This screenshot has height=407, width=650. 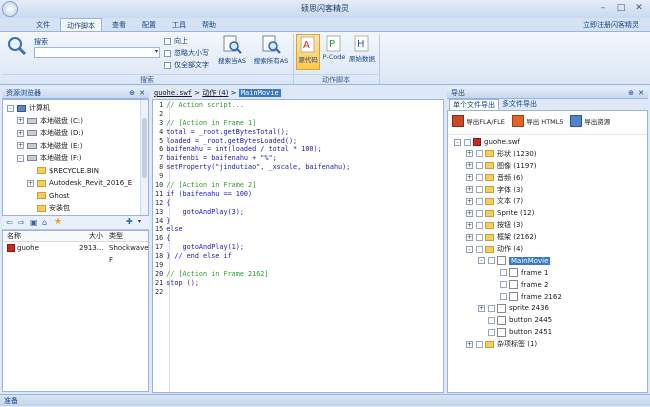 What do you see at coordinates (132, 93) in the screenshot?
I see `pin-icon: ⊕` at bounding box center [132, 93].